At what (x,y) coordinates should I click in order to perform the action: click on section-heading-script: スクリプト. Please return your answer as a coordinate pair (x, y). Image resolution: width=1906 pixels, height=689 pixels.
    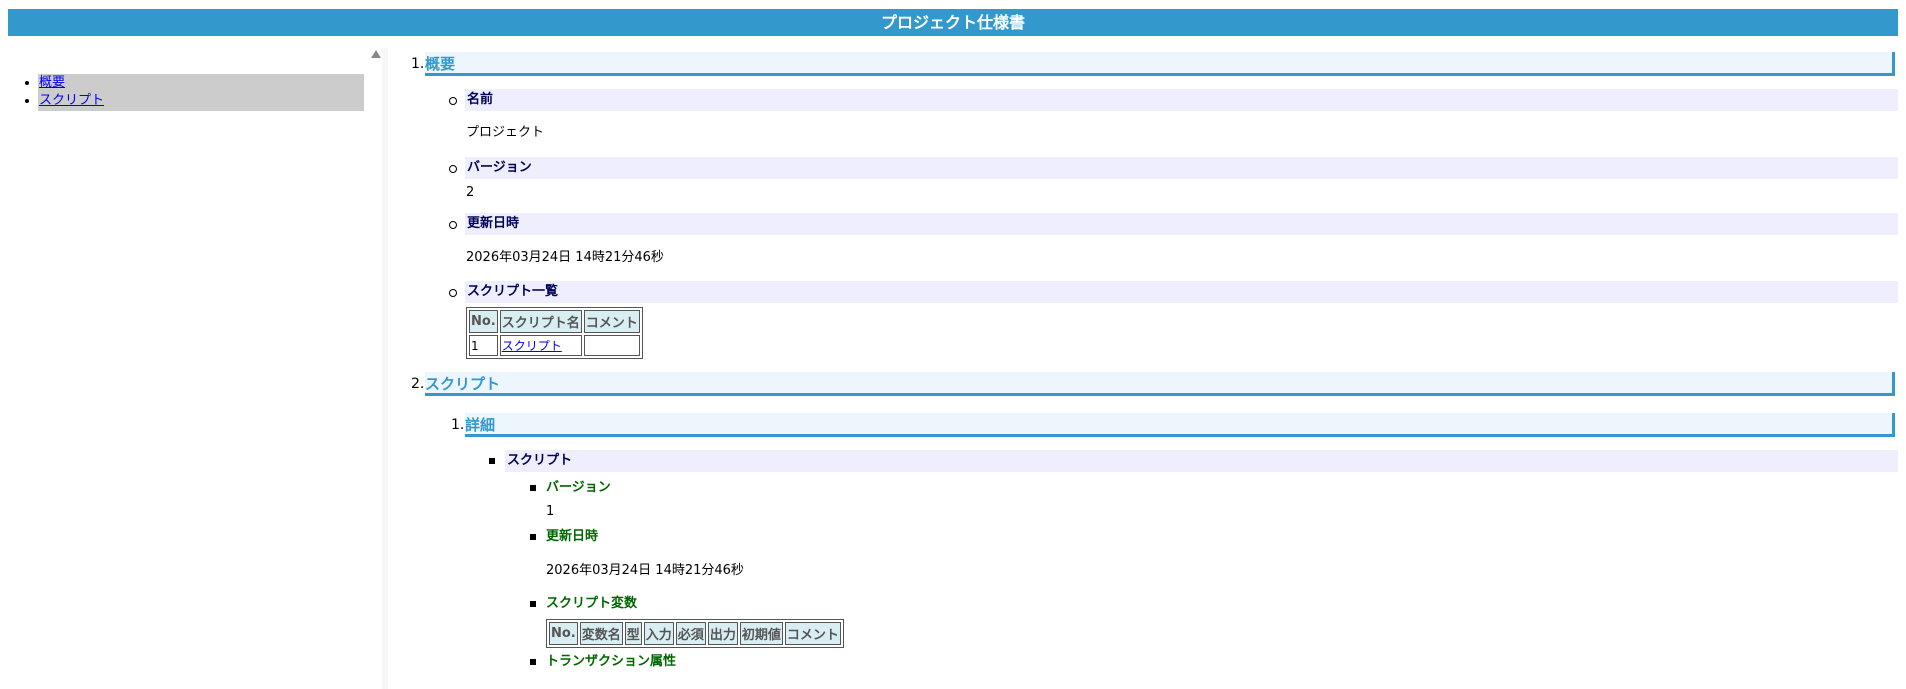
    Looking at the image, I should click on (1160, 384).